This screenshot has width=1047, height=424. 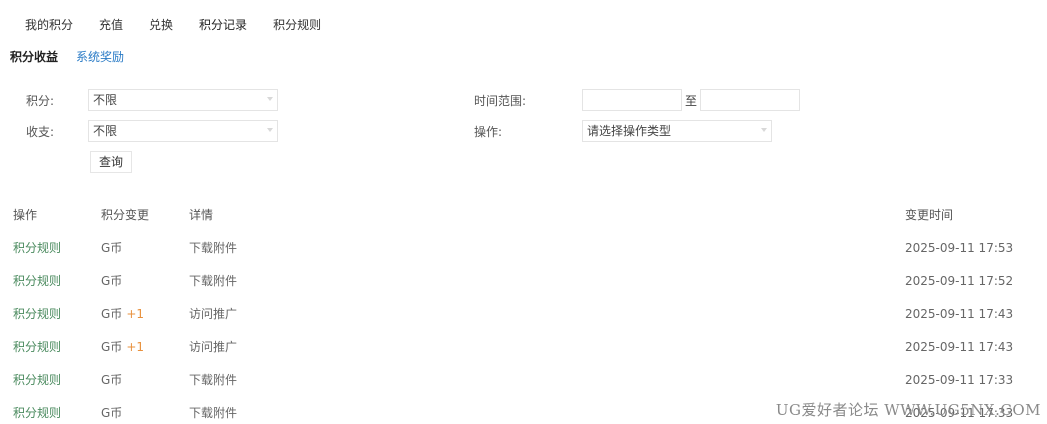 What do you see at coordinates (223, 25) in the screenshot?
I see `tab-points-record: 积分记录` at bounding box center [223, 25].